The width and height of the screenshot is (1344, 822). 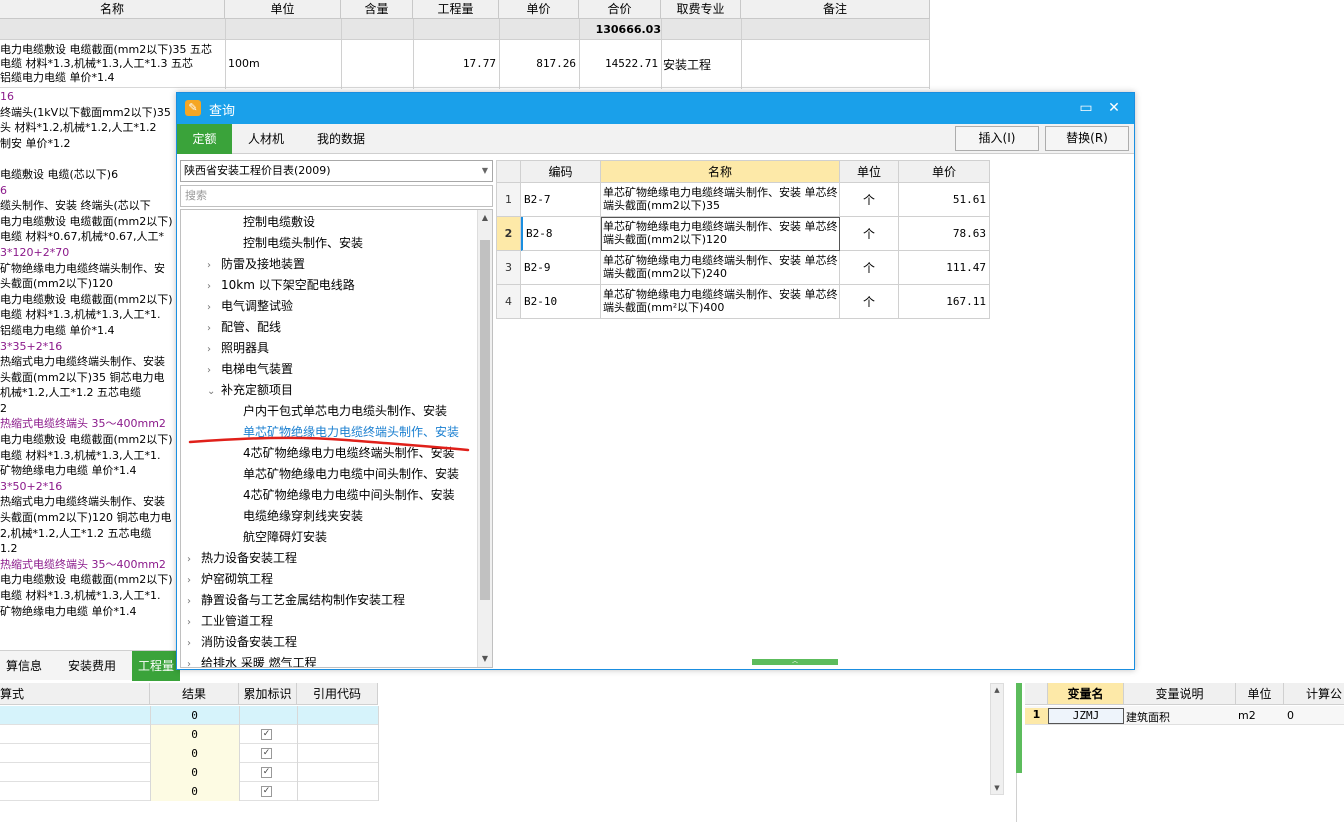 What do you see at coordinates (508, 200) in the screenshot?
I see `row-num: 1` at bounding box center [508, 200].